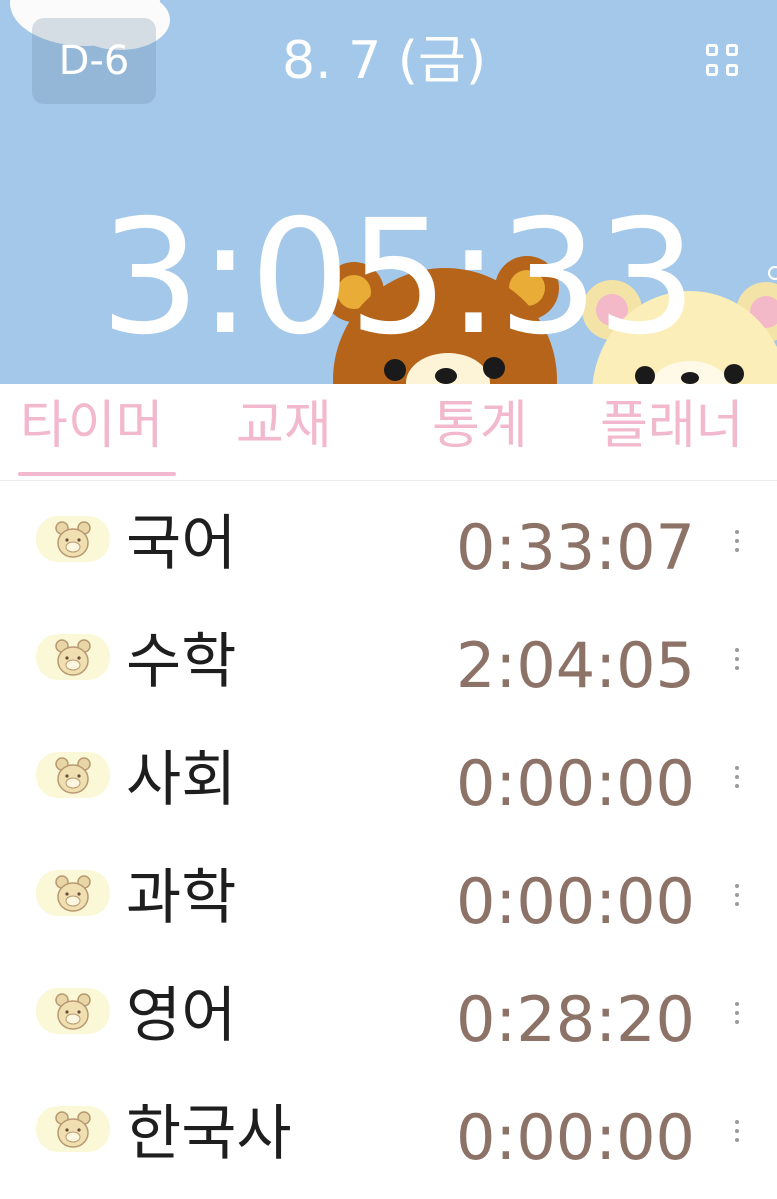 This screenshot has width=777, height=1199. Describe the element at coordinates (181, 1016) in the screenshot. I see `subject-name: 영어` at that location.